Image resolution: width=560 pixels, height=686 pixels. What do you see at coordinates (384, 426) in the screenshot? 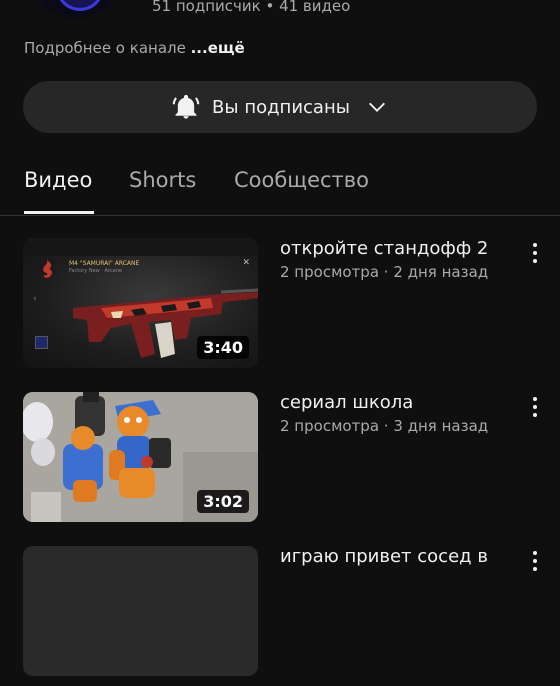
I see `video-meta: 2 просмотра · 3 дня назад` at bounding box center [384, 426].